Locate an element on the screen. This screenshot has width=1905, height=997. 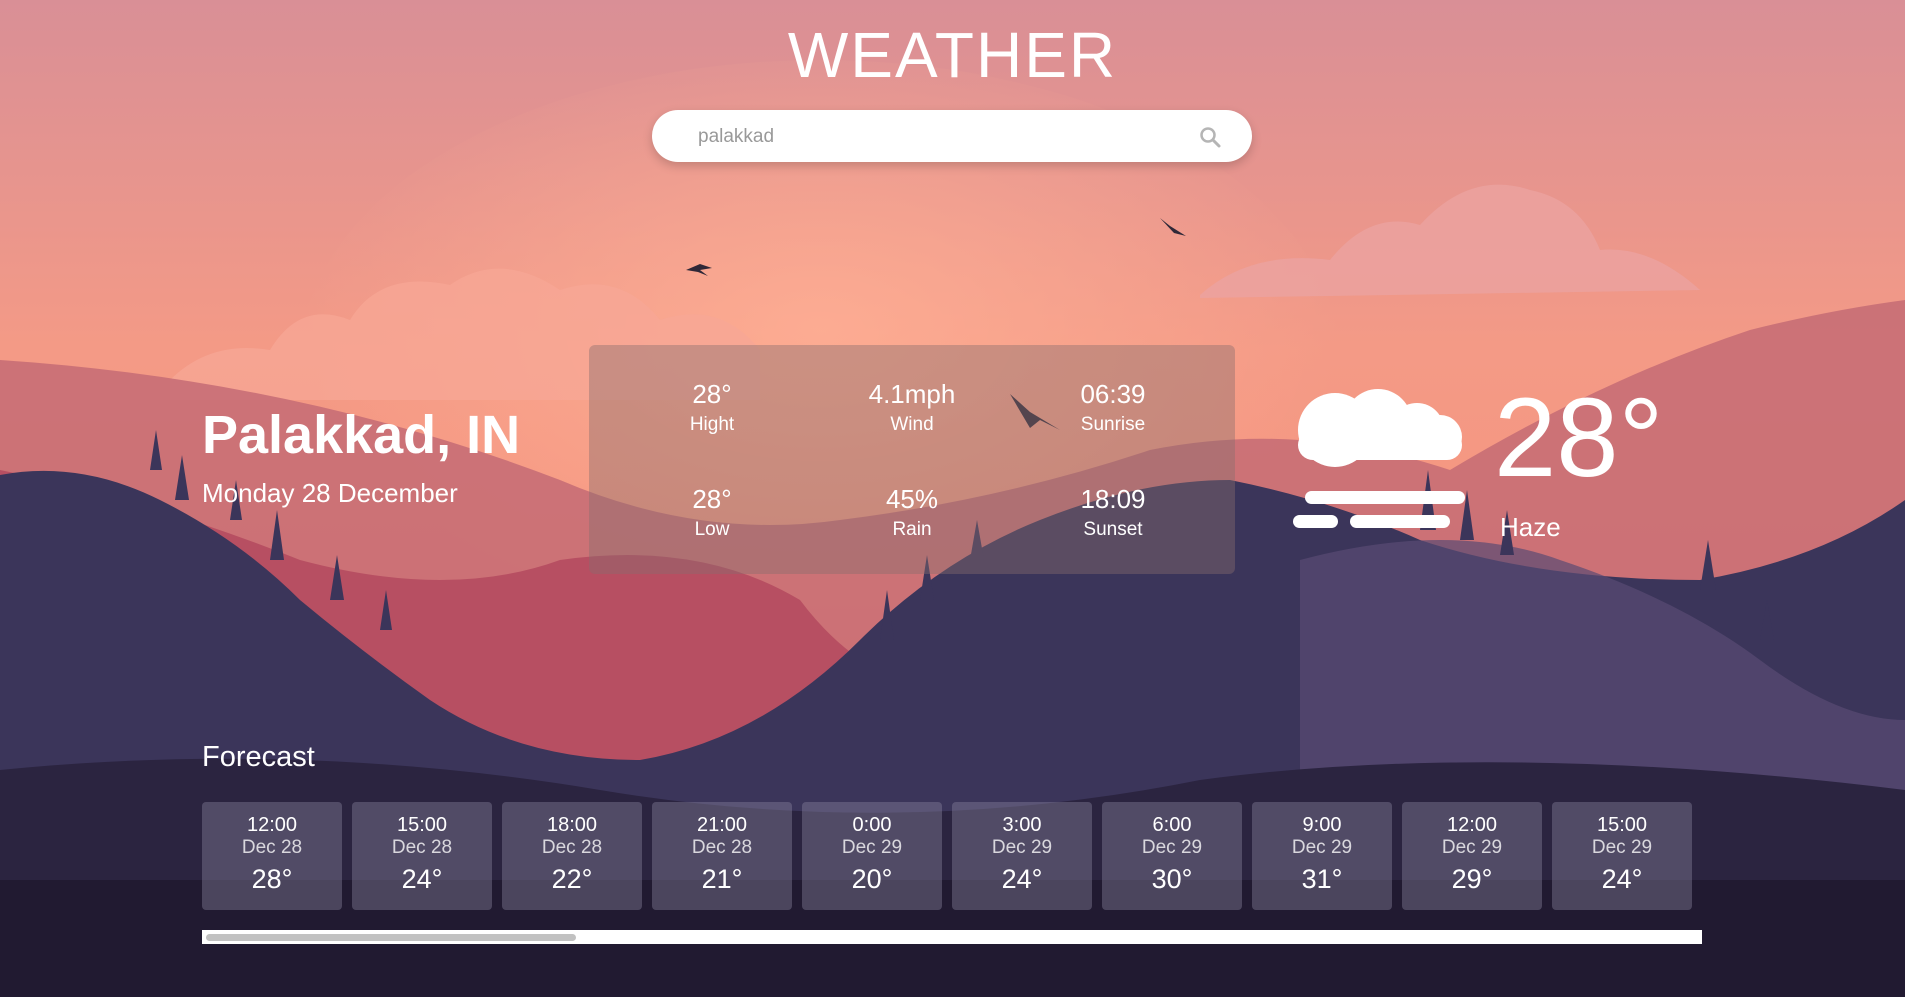
stat-high: 28° Hight is located at coordinates (712, 408).